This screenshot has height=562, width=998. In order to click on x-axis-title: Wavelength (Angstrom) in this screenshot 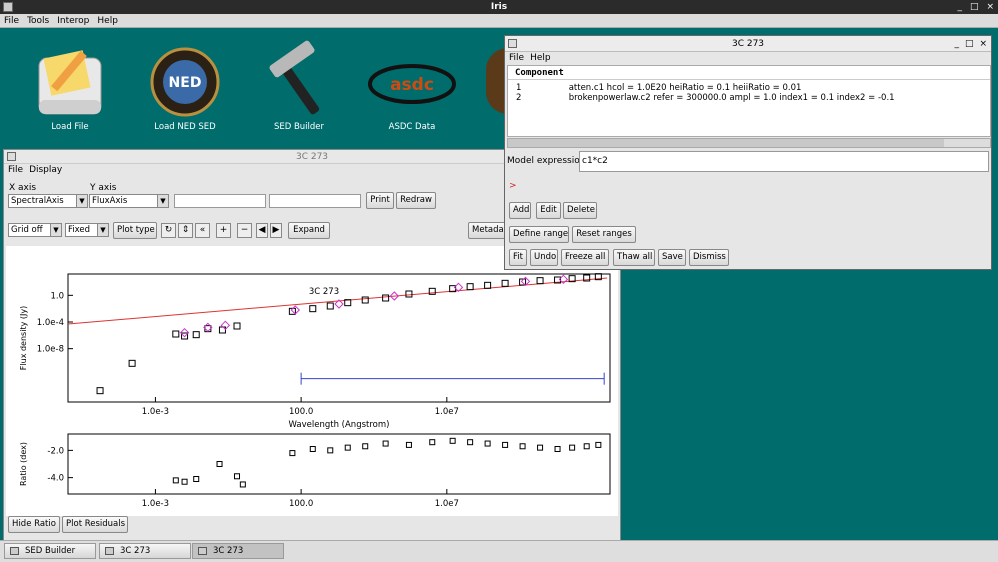, I will do `click(339, 425)`.